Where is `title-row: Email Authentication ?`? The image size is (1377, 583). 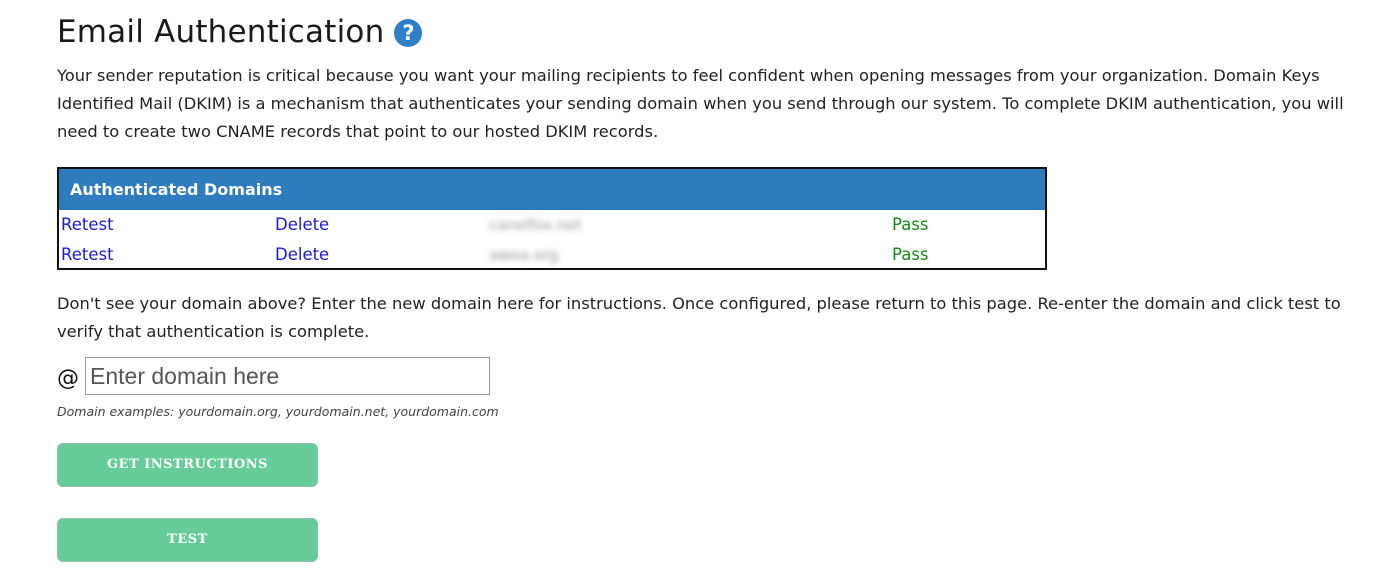 title-row: Email Authentication ? is located at coordinates (240, 32).